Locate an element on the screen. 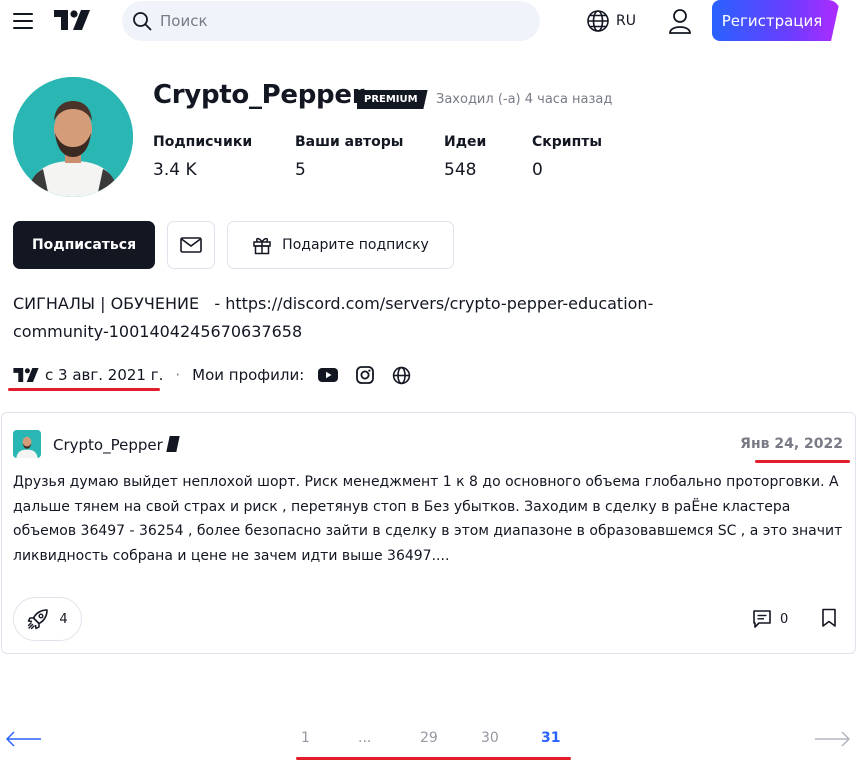 This screenshot has height=769, width=861. profile-meta-row: с 3 авг. 2021 г. · Мои профили: is located at coordinates (212, 375).